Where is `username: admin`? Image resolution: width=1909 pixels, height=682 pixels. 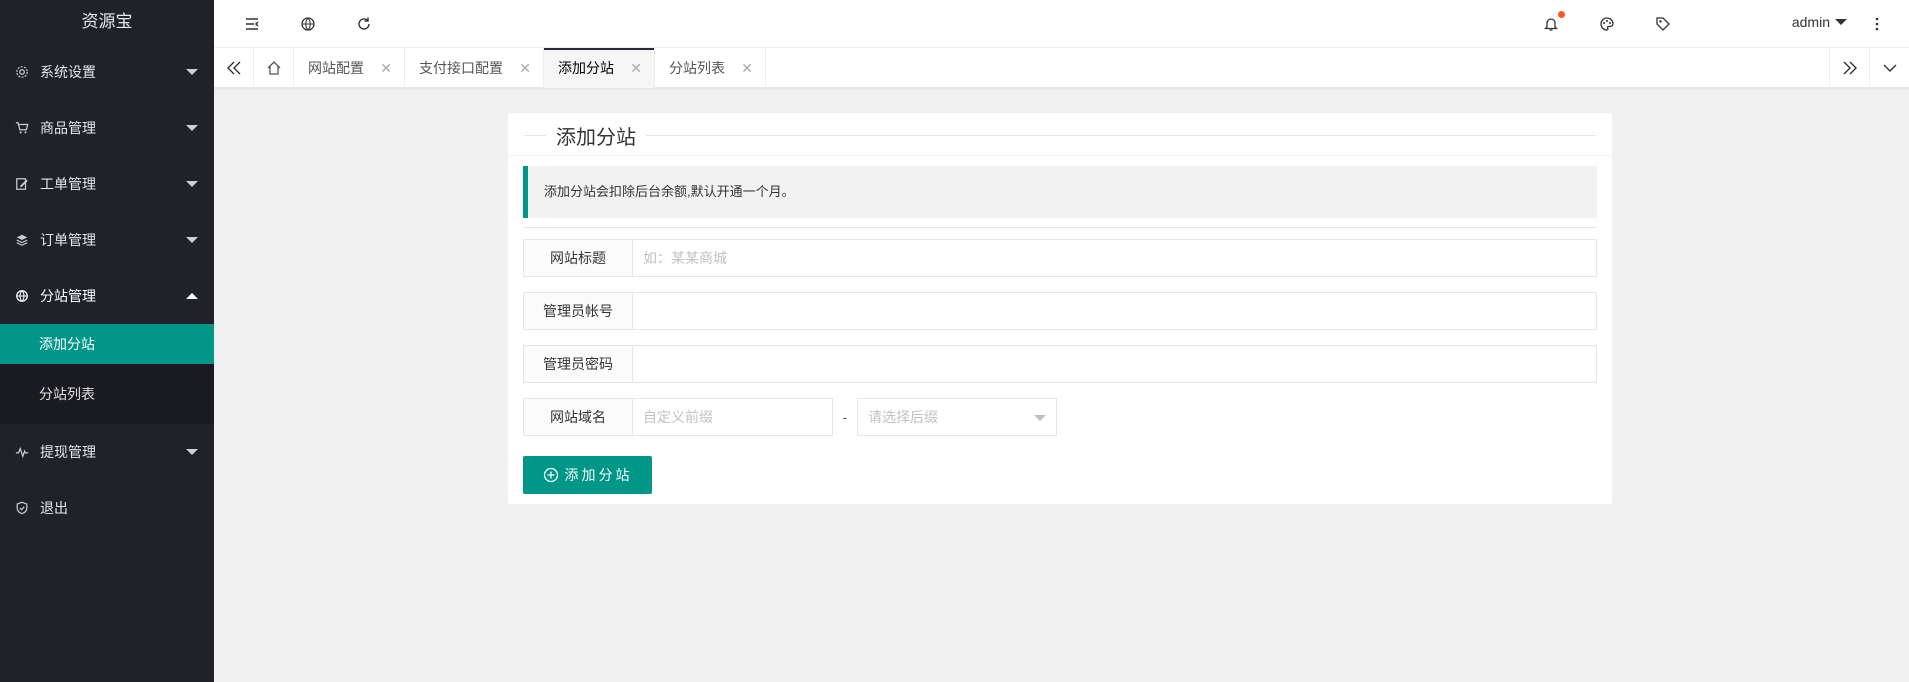 username: admin is located at coordinates (1810, 22).